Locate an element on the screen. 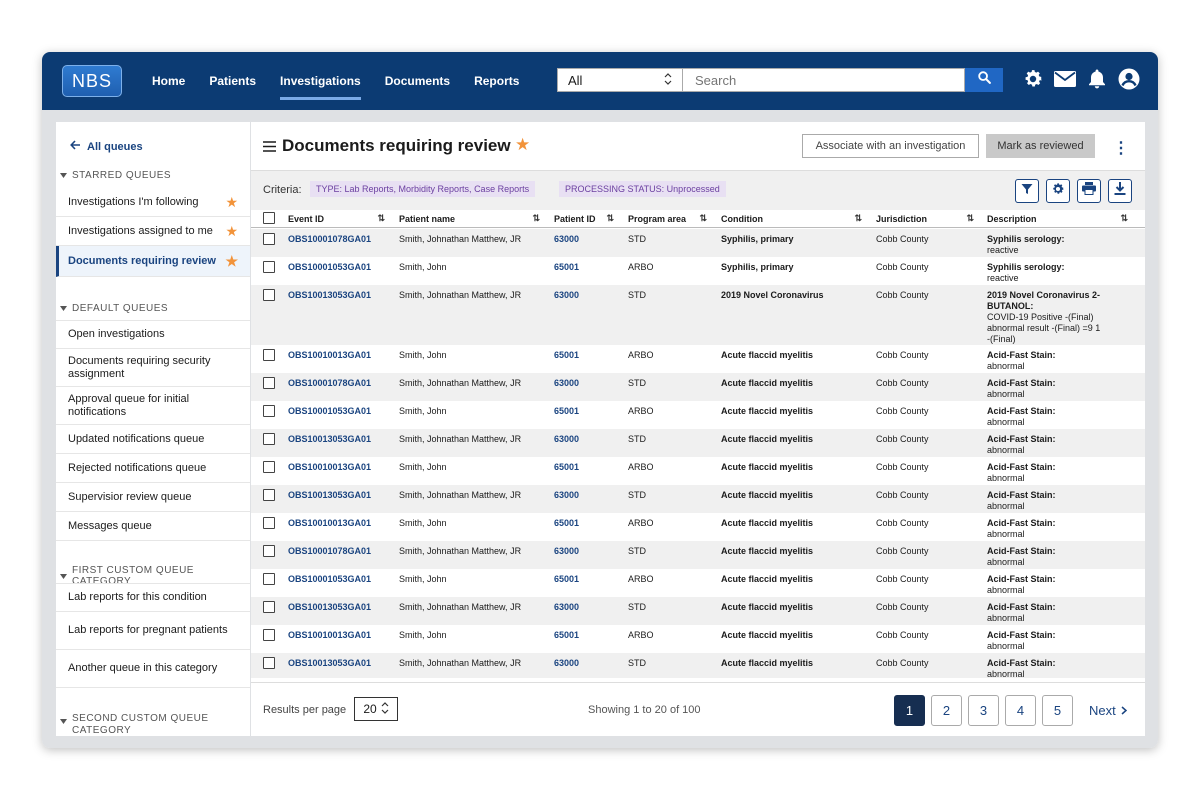 The image size is (1200, 800). select-all-checkbox is located at coordinates (269, 218).